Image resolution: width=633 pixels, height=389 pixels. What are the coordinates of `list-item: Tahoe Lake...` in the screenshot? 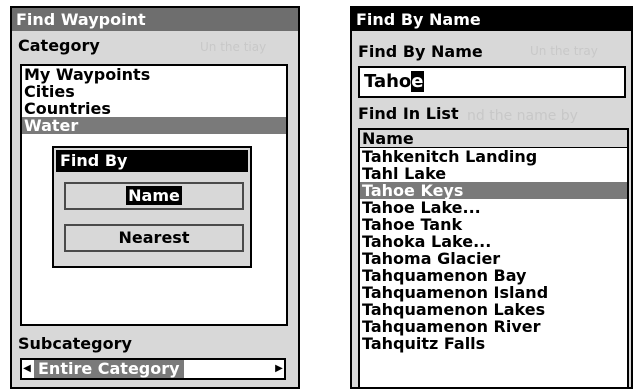 It's located at (493, 207).